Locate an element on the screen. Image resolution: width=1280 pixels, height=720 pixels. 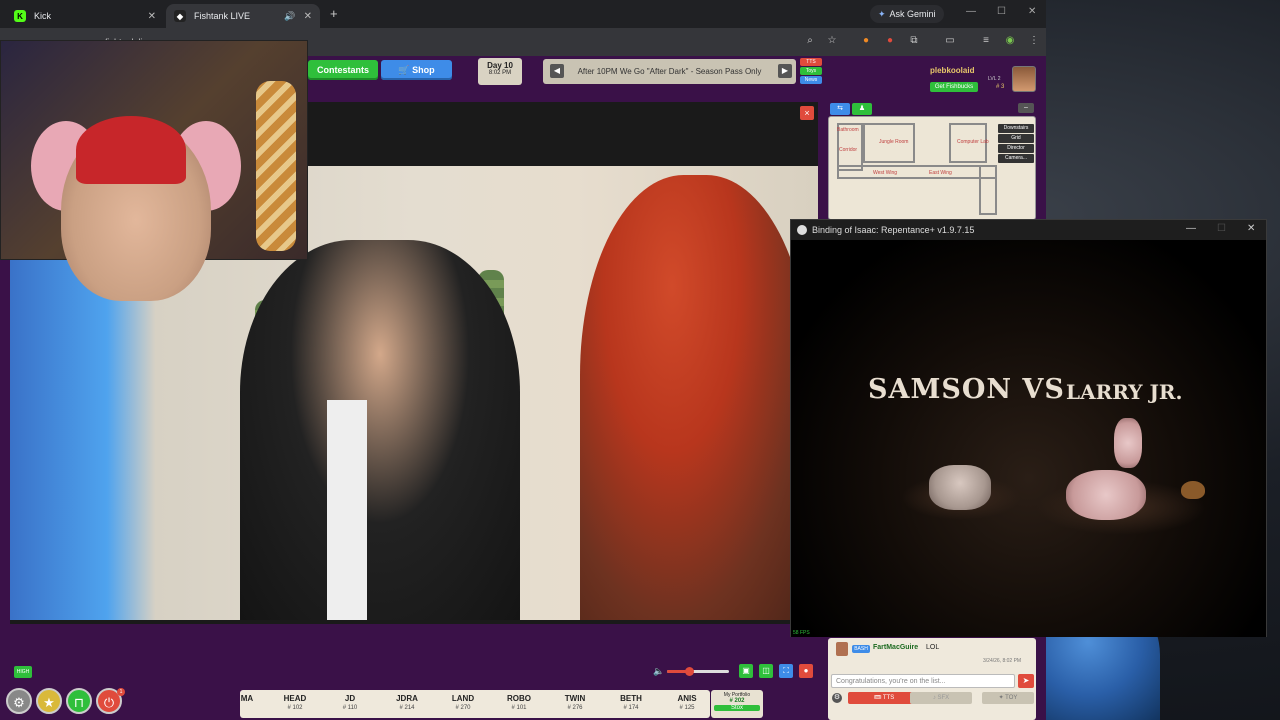
record-icon: ● is located at coordinates (806, 671).